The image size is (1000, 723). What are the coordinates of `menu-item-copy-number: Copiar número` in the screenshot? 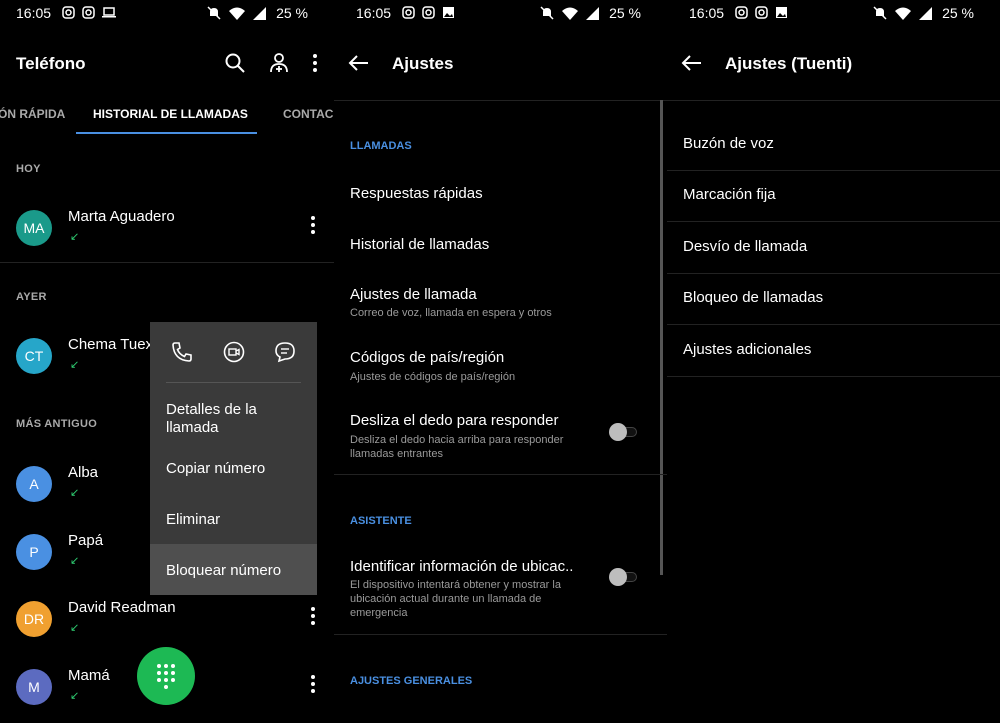 It's located at (236, 469).